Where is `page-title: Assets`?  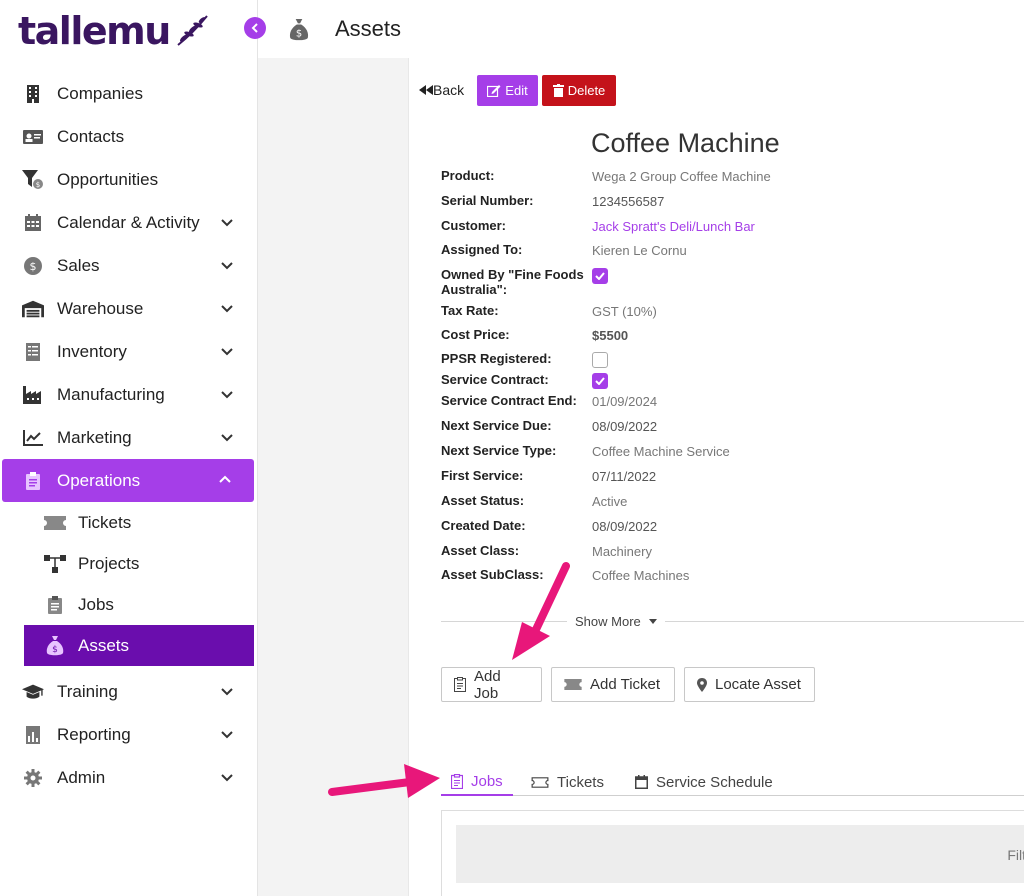 page-title: Assets is located at coordinates (368, 28).